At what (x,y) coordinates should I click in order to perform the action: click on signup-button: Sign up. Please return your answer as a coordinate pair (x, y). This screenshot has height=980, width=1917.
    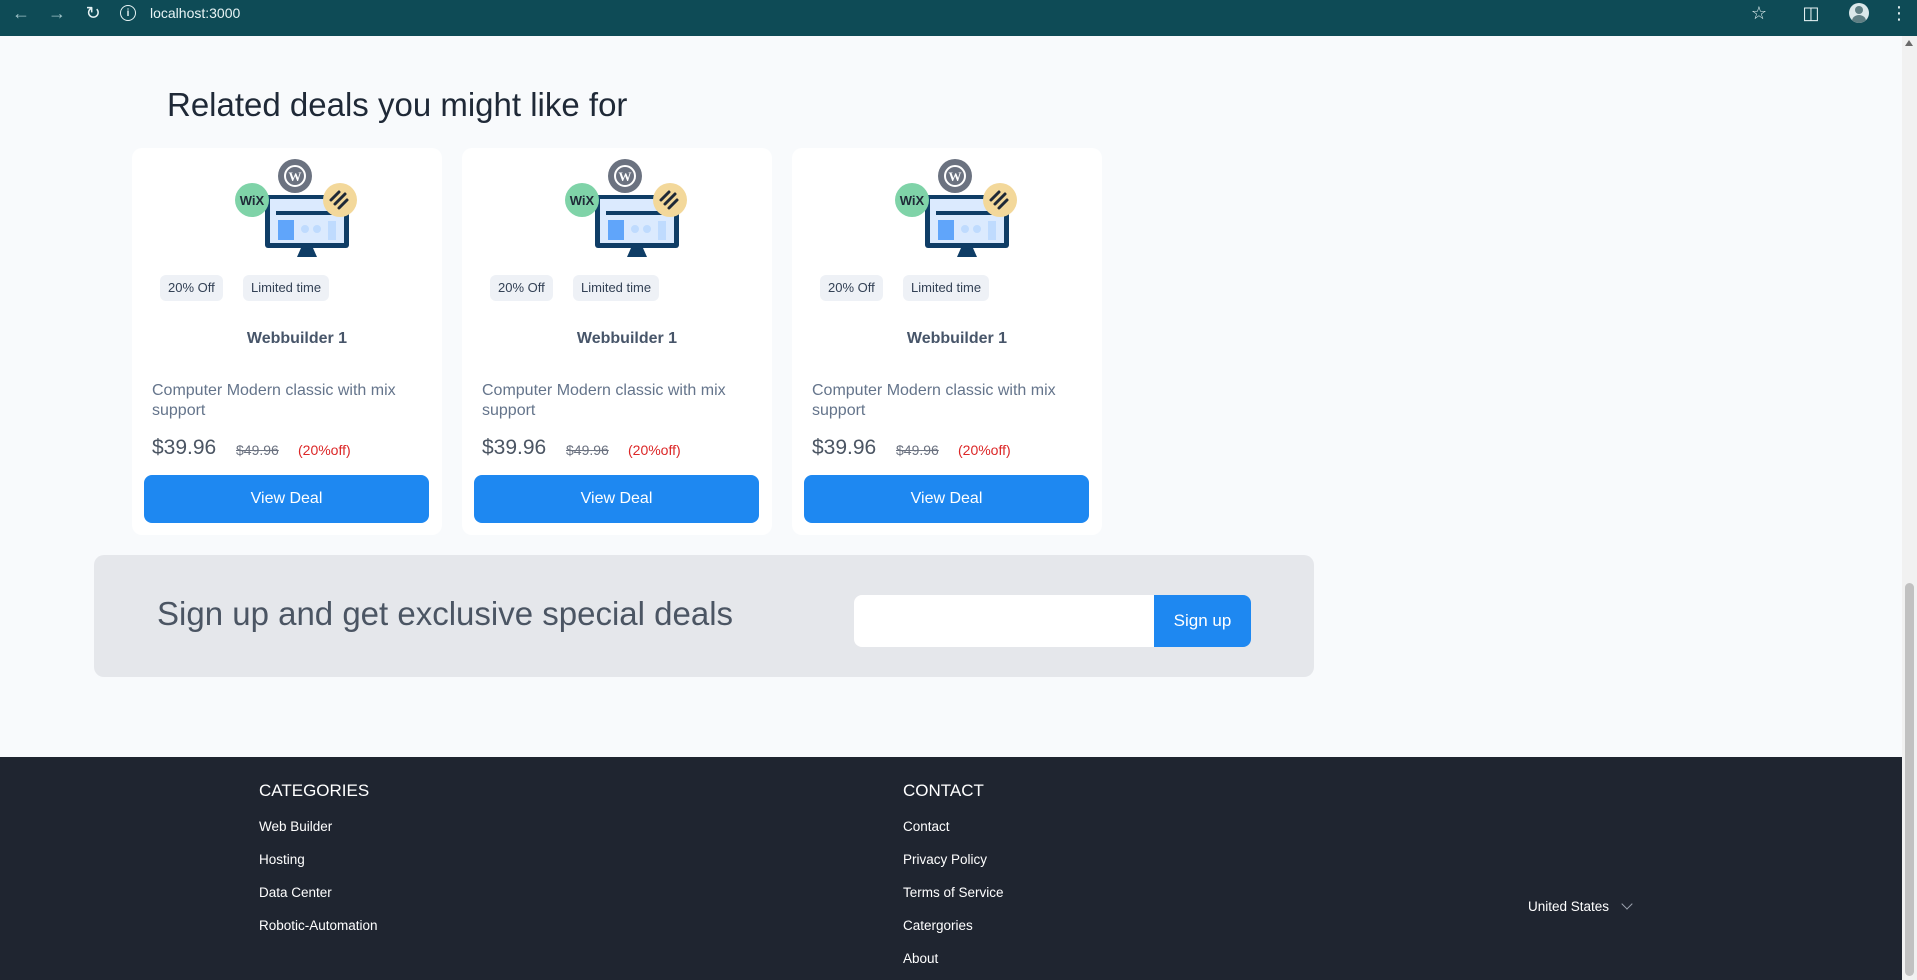
    Looking at the image, I should click on (1202, 621).